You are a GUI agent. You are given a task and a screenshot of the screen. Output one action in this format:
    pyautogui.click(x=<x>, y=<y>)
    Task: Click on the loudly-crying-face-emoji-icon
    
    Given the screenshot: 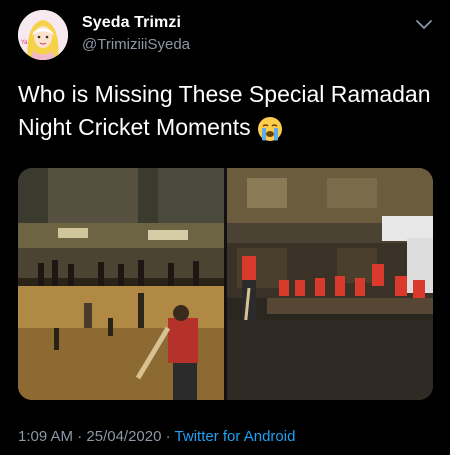 What is the action you would take?
    pyautogui.click(x=269, y=128)
    